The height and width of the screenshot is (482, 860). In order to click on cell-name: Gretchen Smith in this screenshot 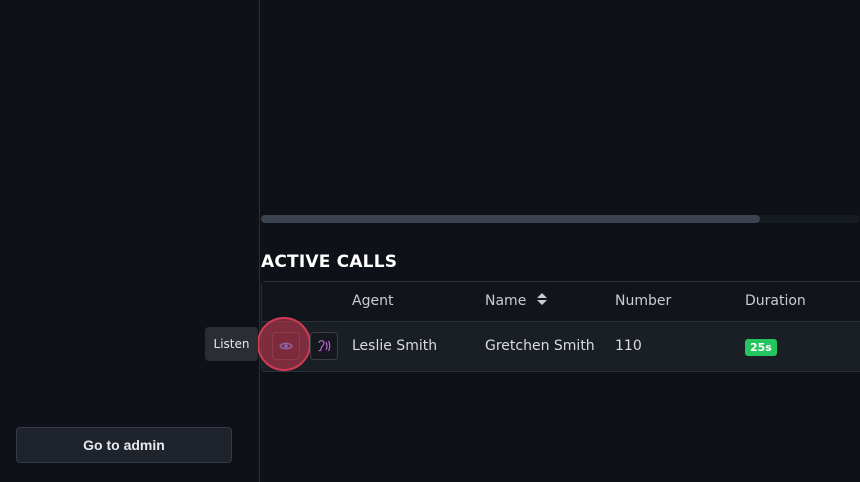, I will do `click(540, 346)`.